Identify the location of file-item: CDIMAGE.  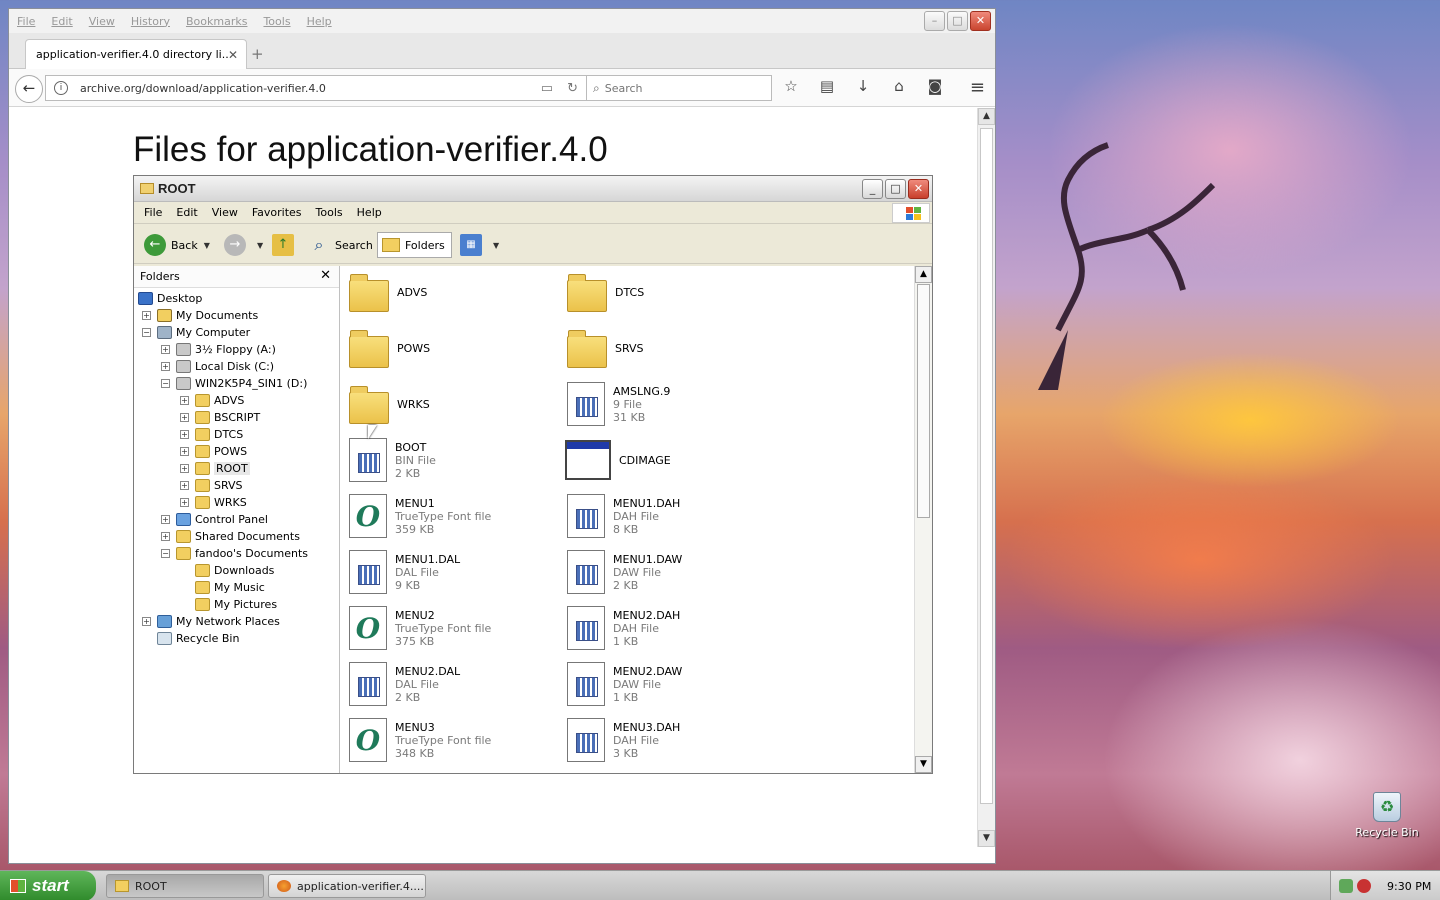
(618, 460).